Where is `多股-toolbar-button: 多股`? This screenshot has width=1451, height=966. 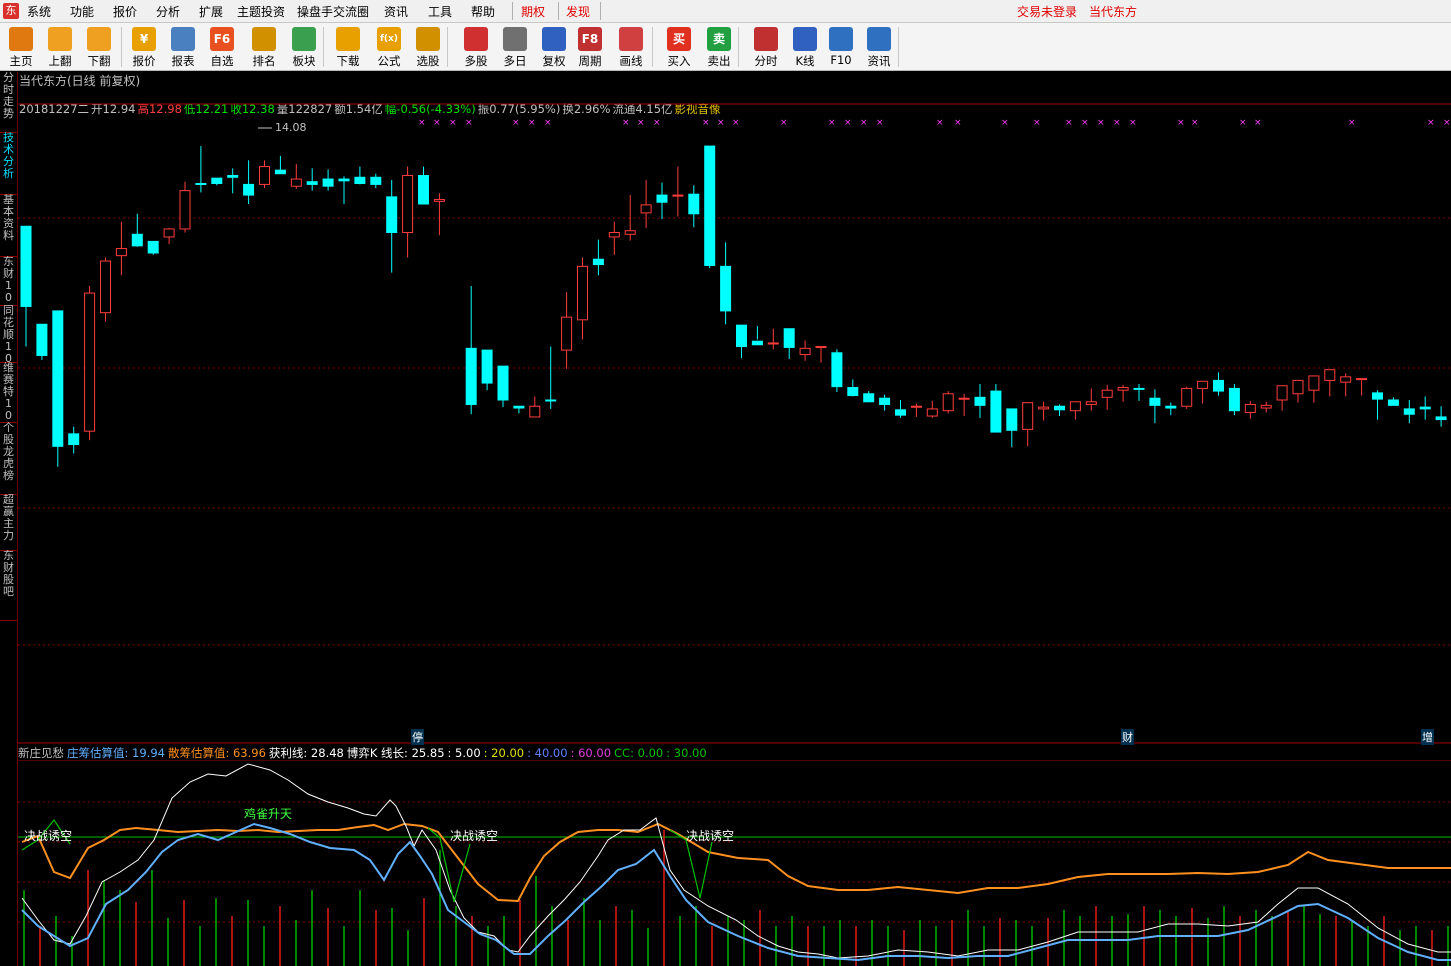 多股-toolbar-button: 多股 is located at coordinates (476, 47).